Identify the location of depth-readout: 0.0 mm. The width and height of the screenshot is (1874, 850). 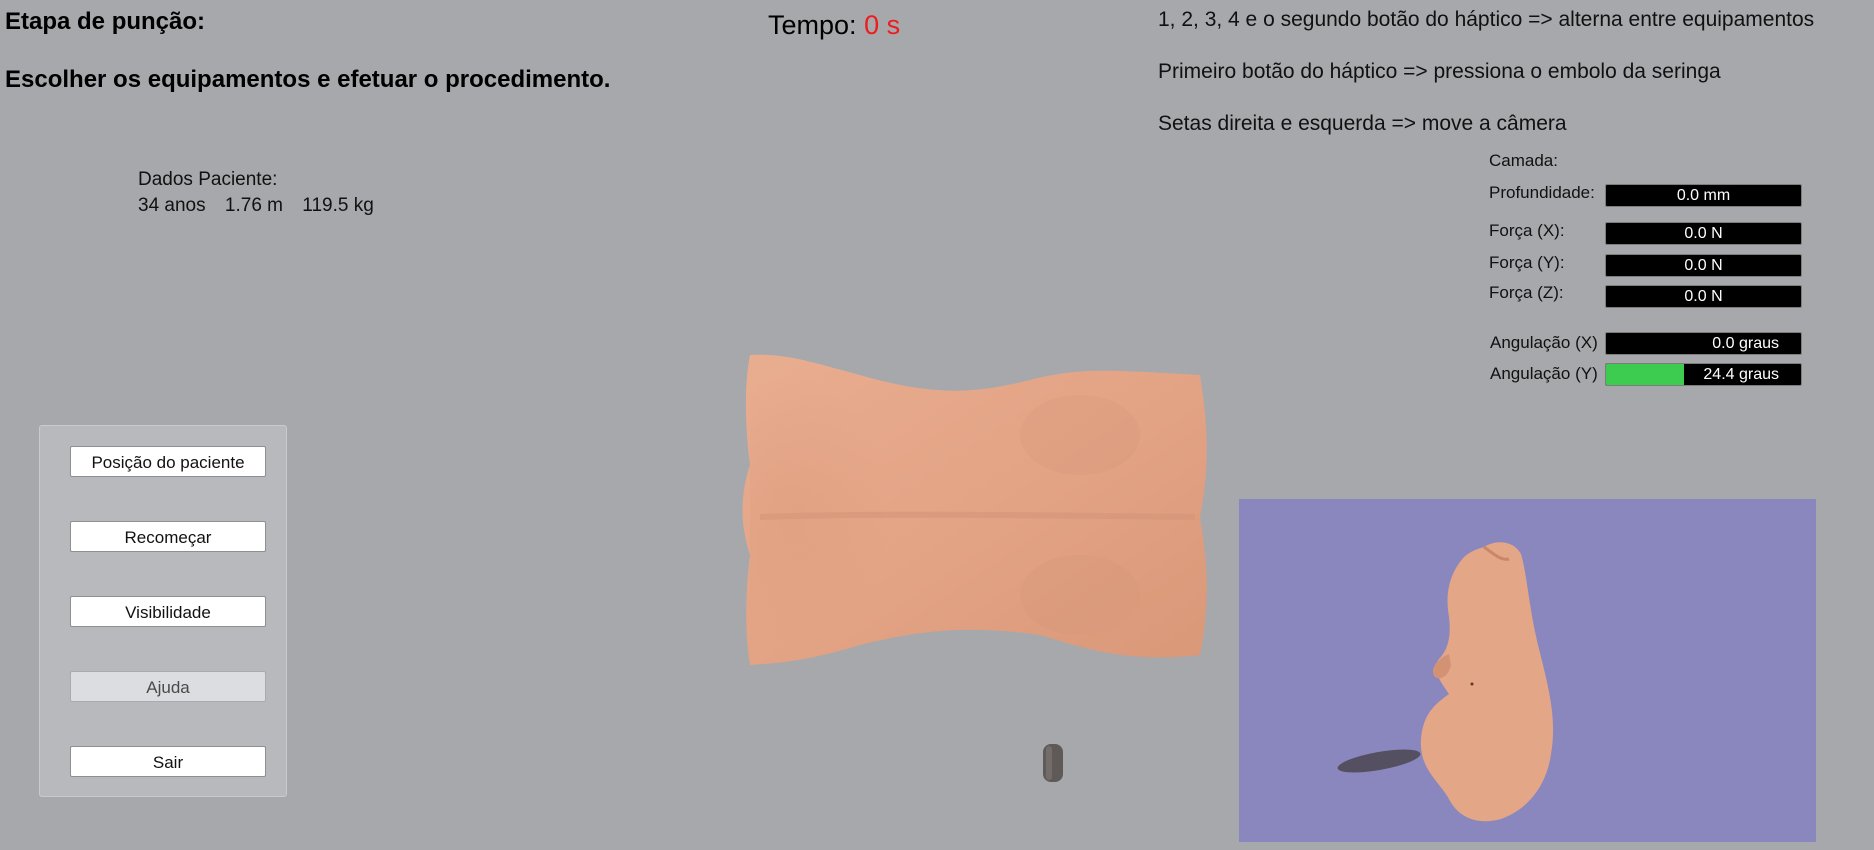
(1703, 195).